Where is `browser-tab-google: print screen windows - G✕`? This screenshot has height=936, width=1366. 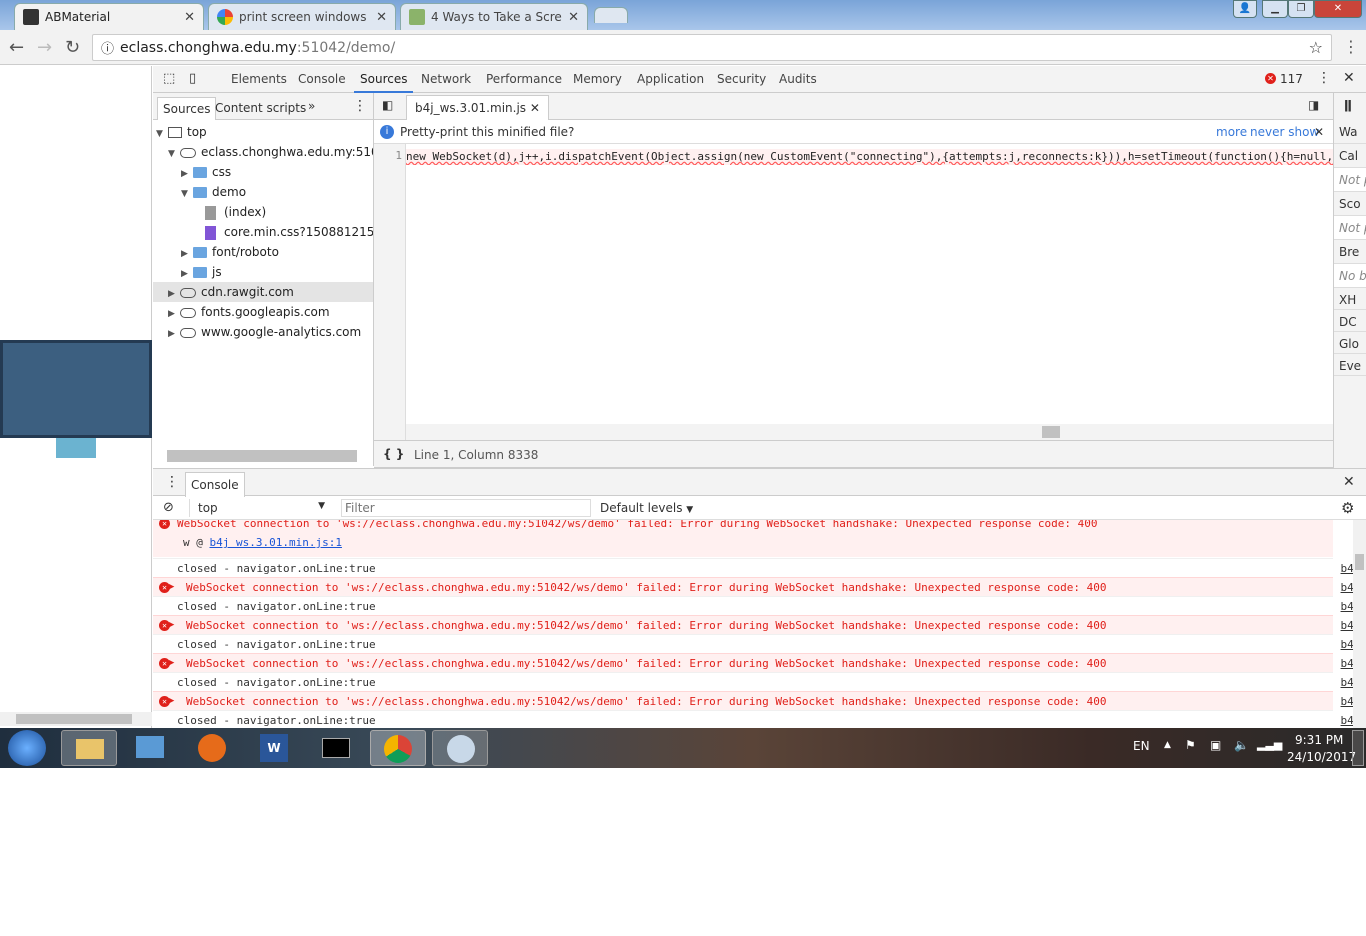 browser-tab-google: print screen windows - G✕ is located at coordinates (302, 16).